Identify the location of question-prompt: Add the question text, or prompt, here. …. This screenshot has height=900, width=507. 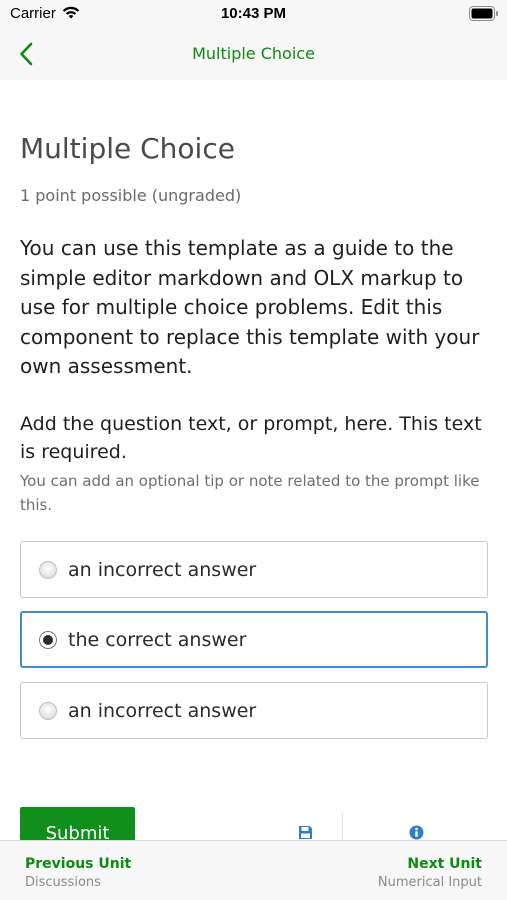
(251, 438).